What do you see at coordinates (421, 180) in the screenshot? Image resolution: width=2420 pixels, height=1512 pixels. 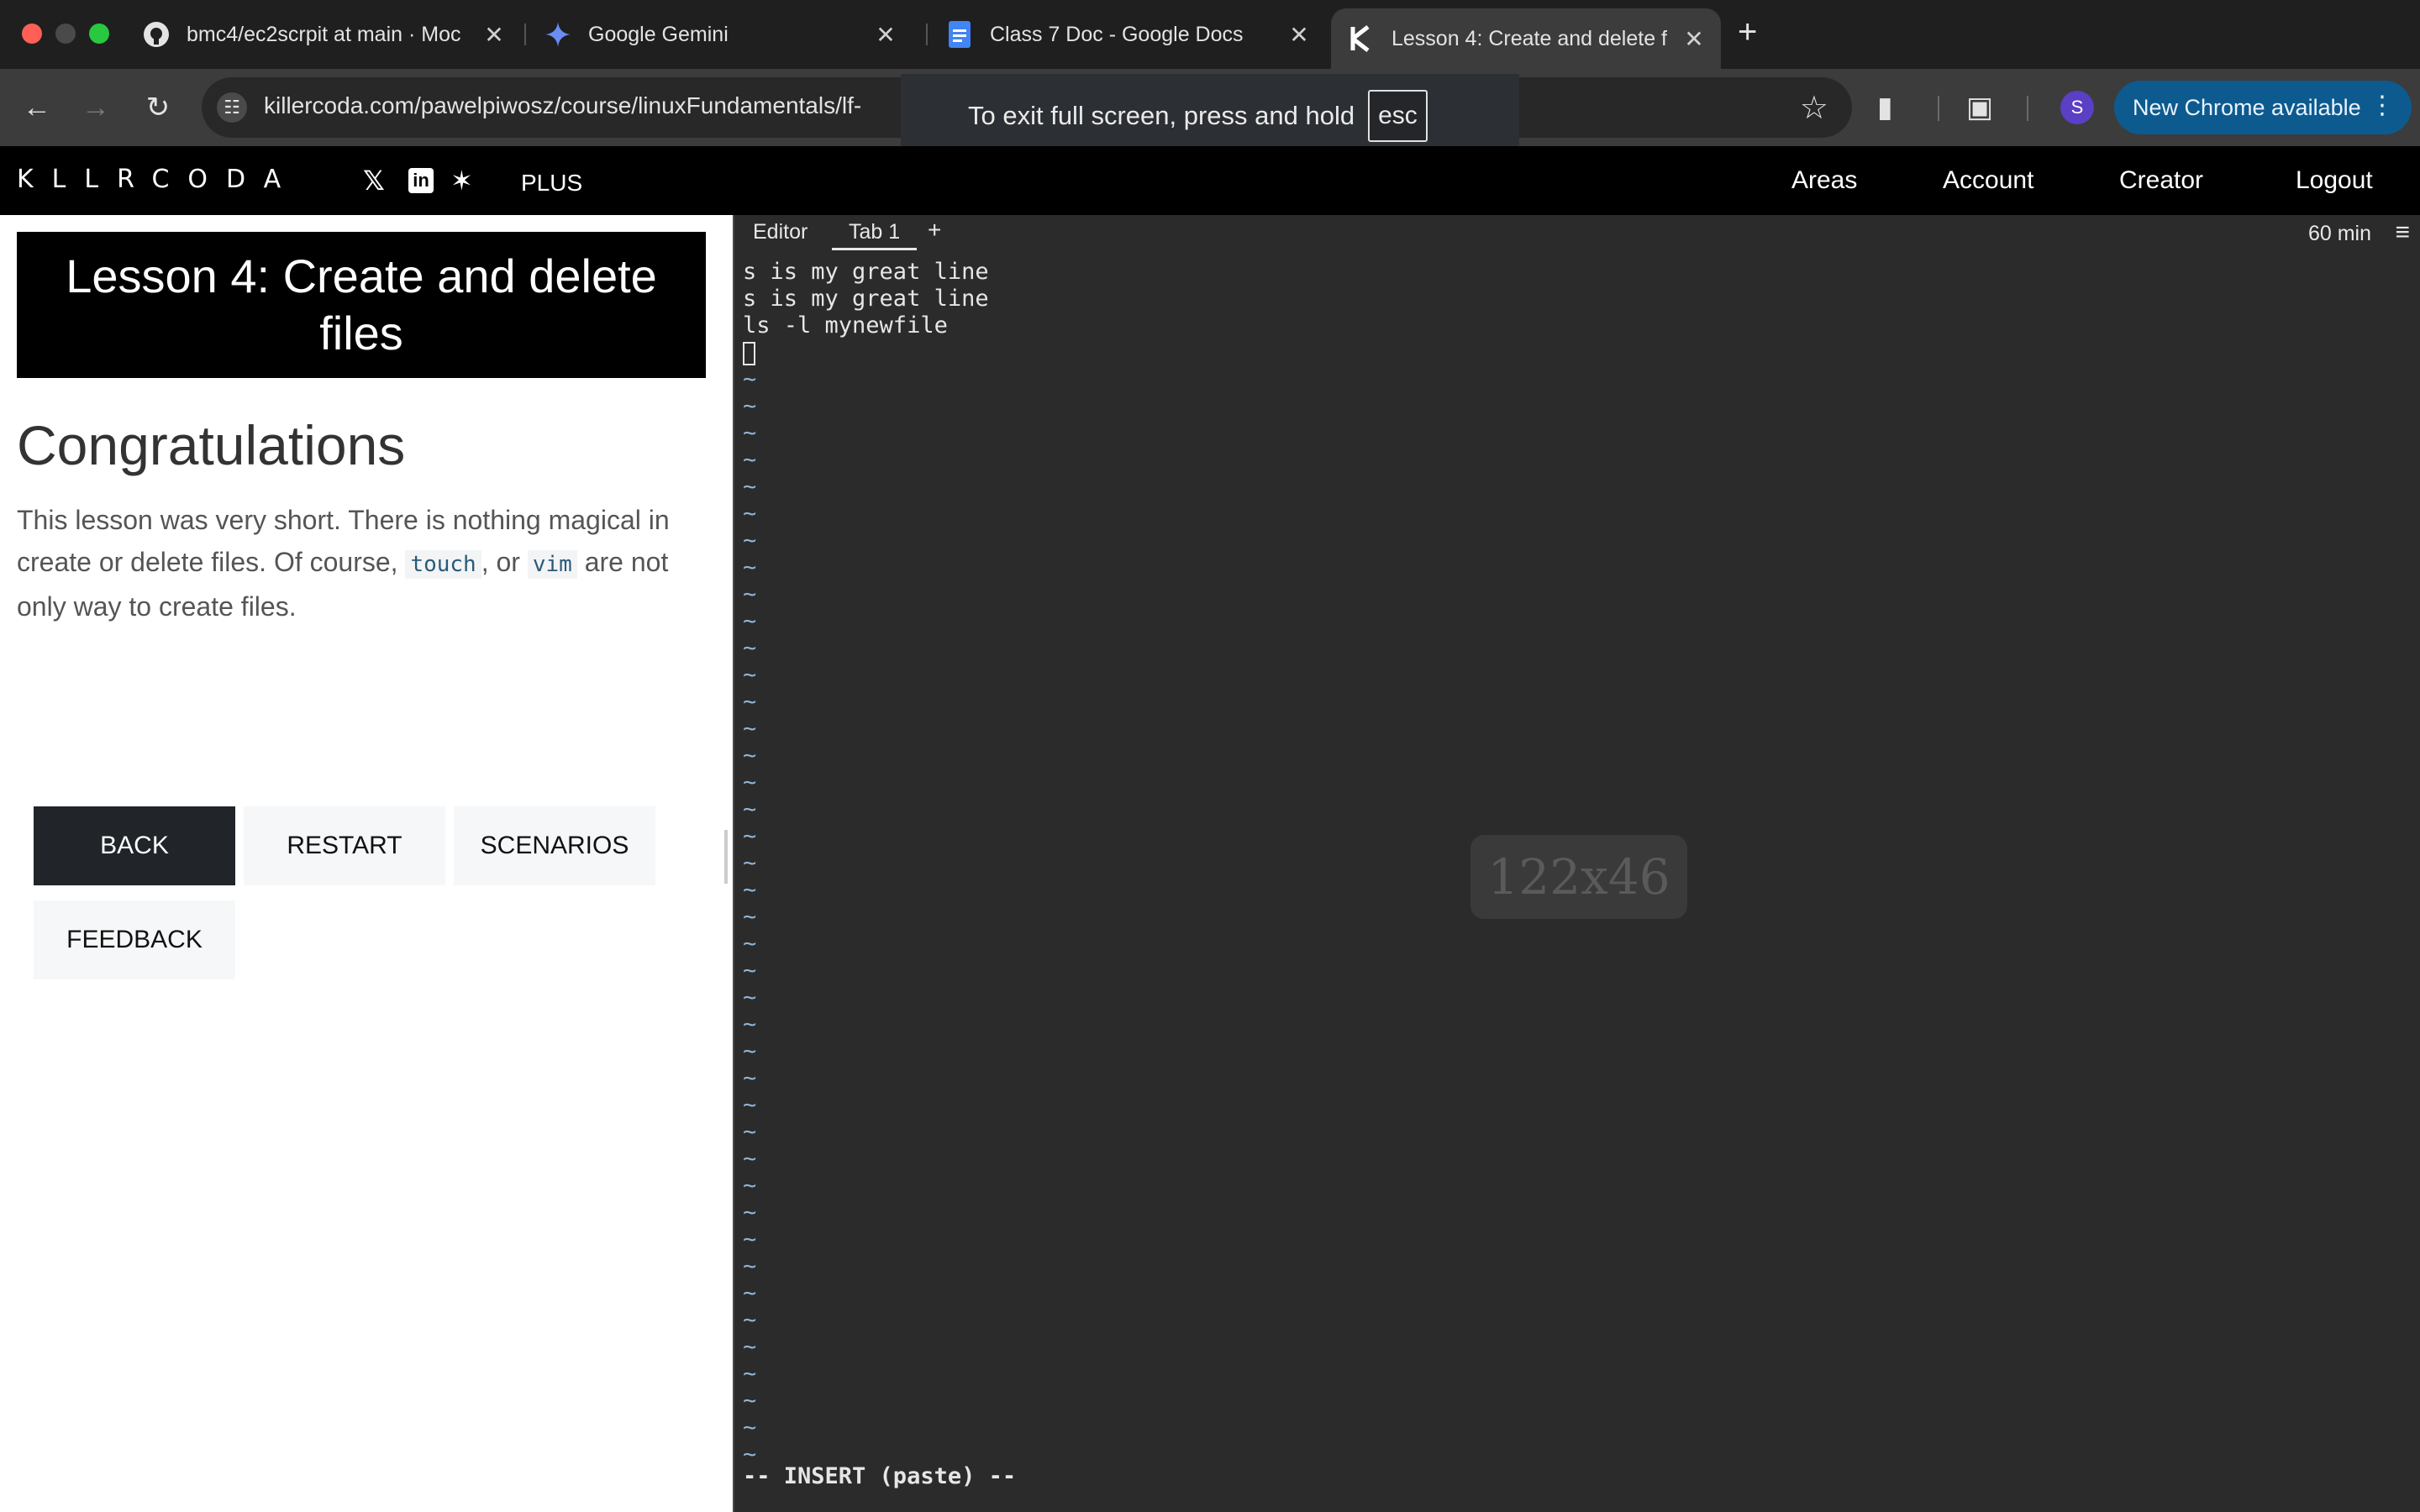 I see `linkedin-icon: in` at bounding box center [421, 180].